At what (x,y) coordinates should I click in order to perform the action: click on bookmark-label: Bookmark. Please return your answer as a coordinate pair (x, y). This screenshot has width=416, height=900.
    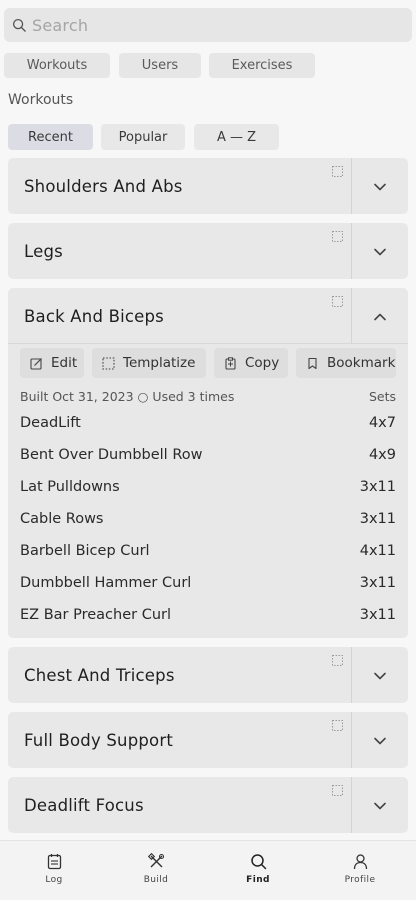
    Looking at the image, I should click on (361, 363).